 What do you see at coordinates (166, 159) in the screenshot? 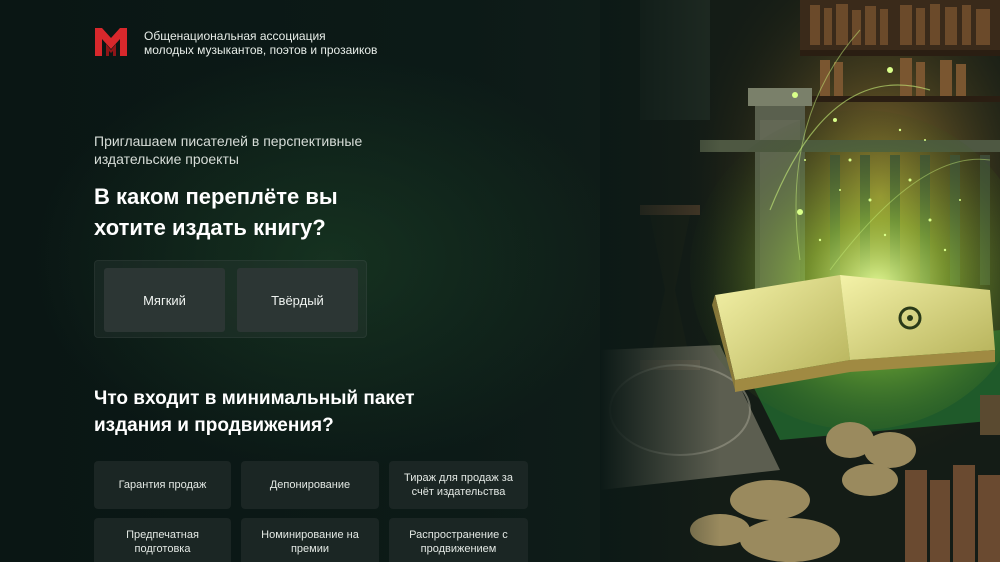
I see `hero-subtitle-line-2: издательские проекты` at bounding box center [166, 159].